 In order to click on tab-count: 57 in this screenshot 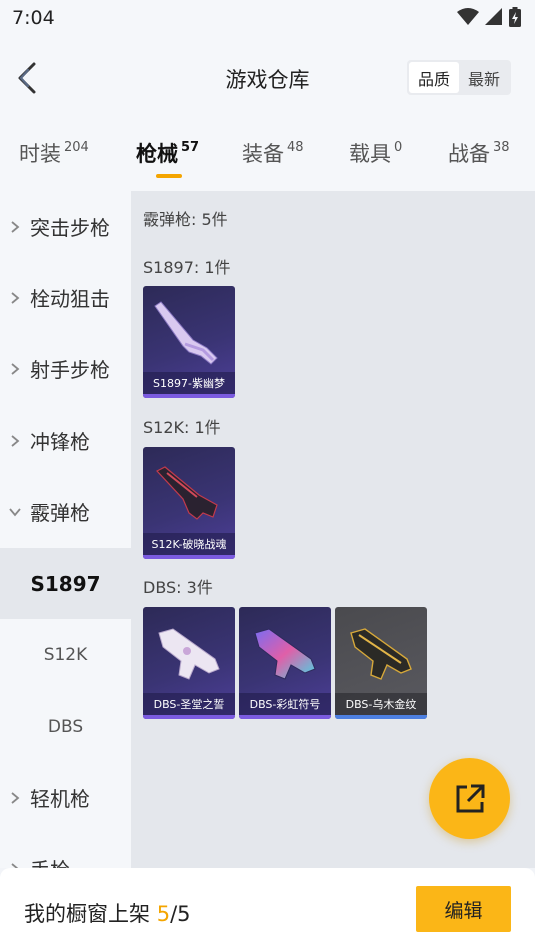, I will do `click(190, 147)`.